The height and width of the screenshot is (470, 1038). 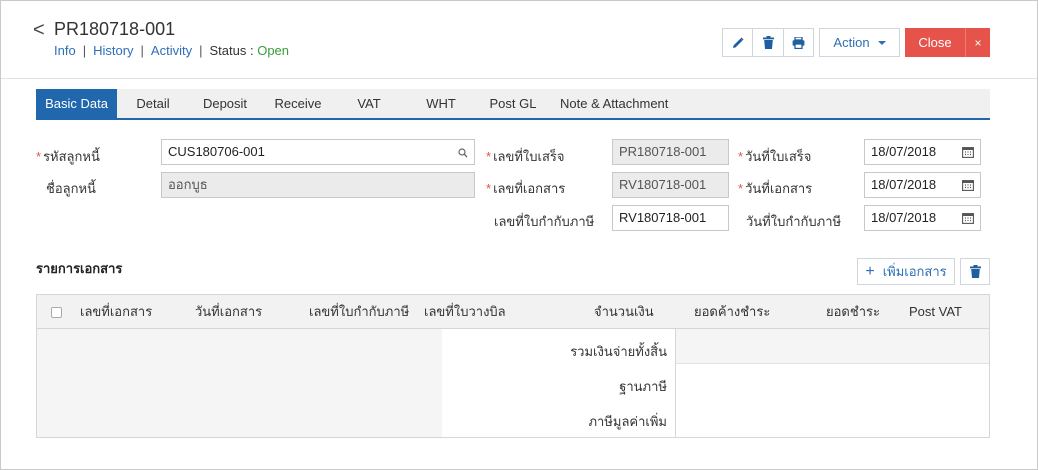 I want to click on receipt-date-input: 18/07/2018, so click(x=922, y=152).